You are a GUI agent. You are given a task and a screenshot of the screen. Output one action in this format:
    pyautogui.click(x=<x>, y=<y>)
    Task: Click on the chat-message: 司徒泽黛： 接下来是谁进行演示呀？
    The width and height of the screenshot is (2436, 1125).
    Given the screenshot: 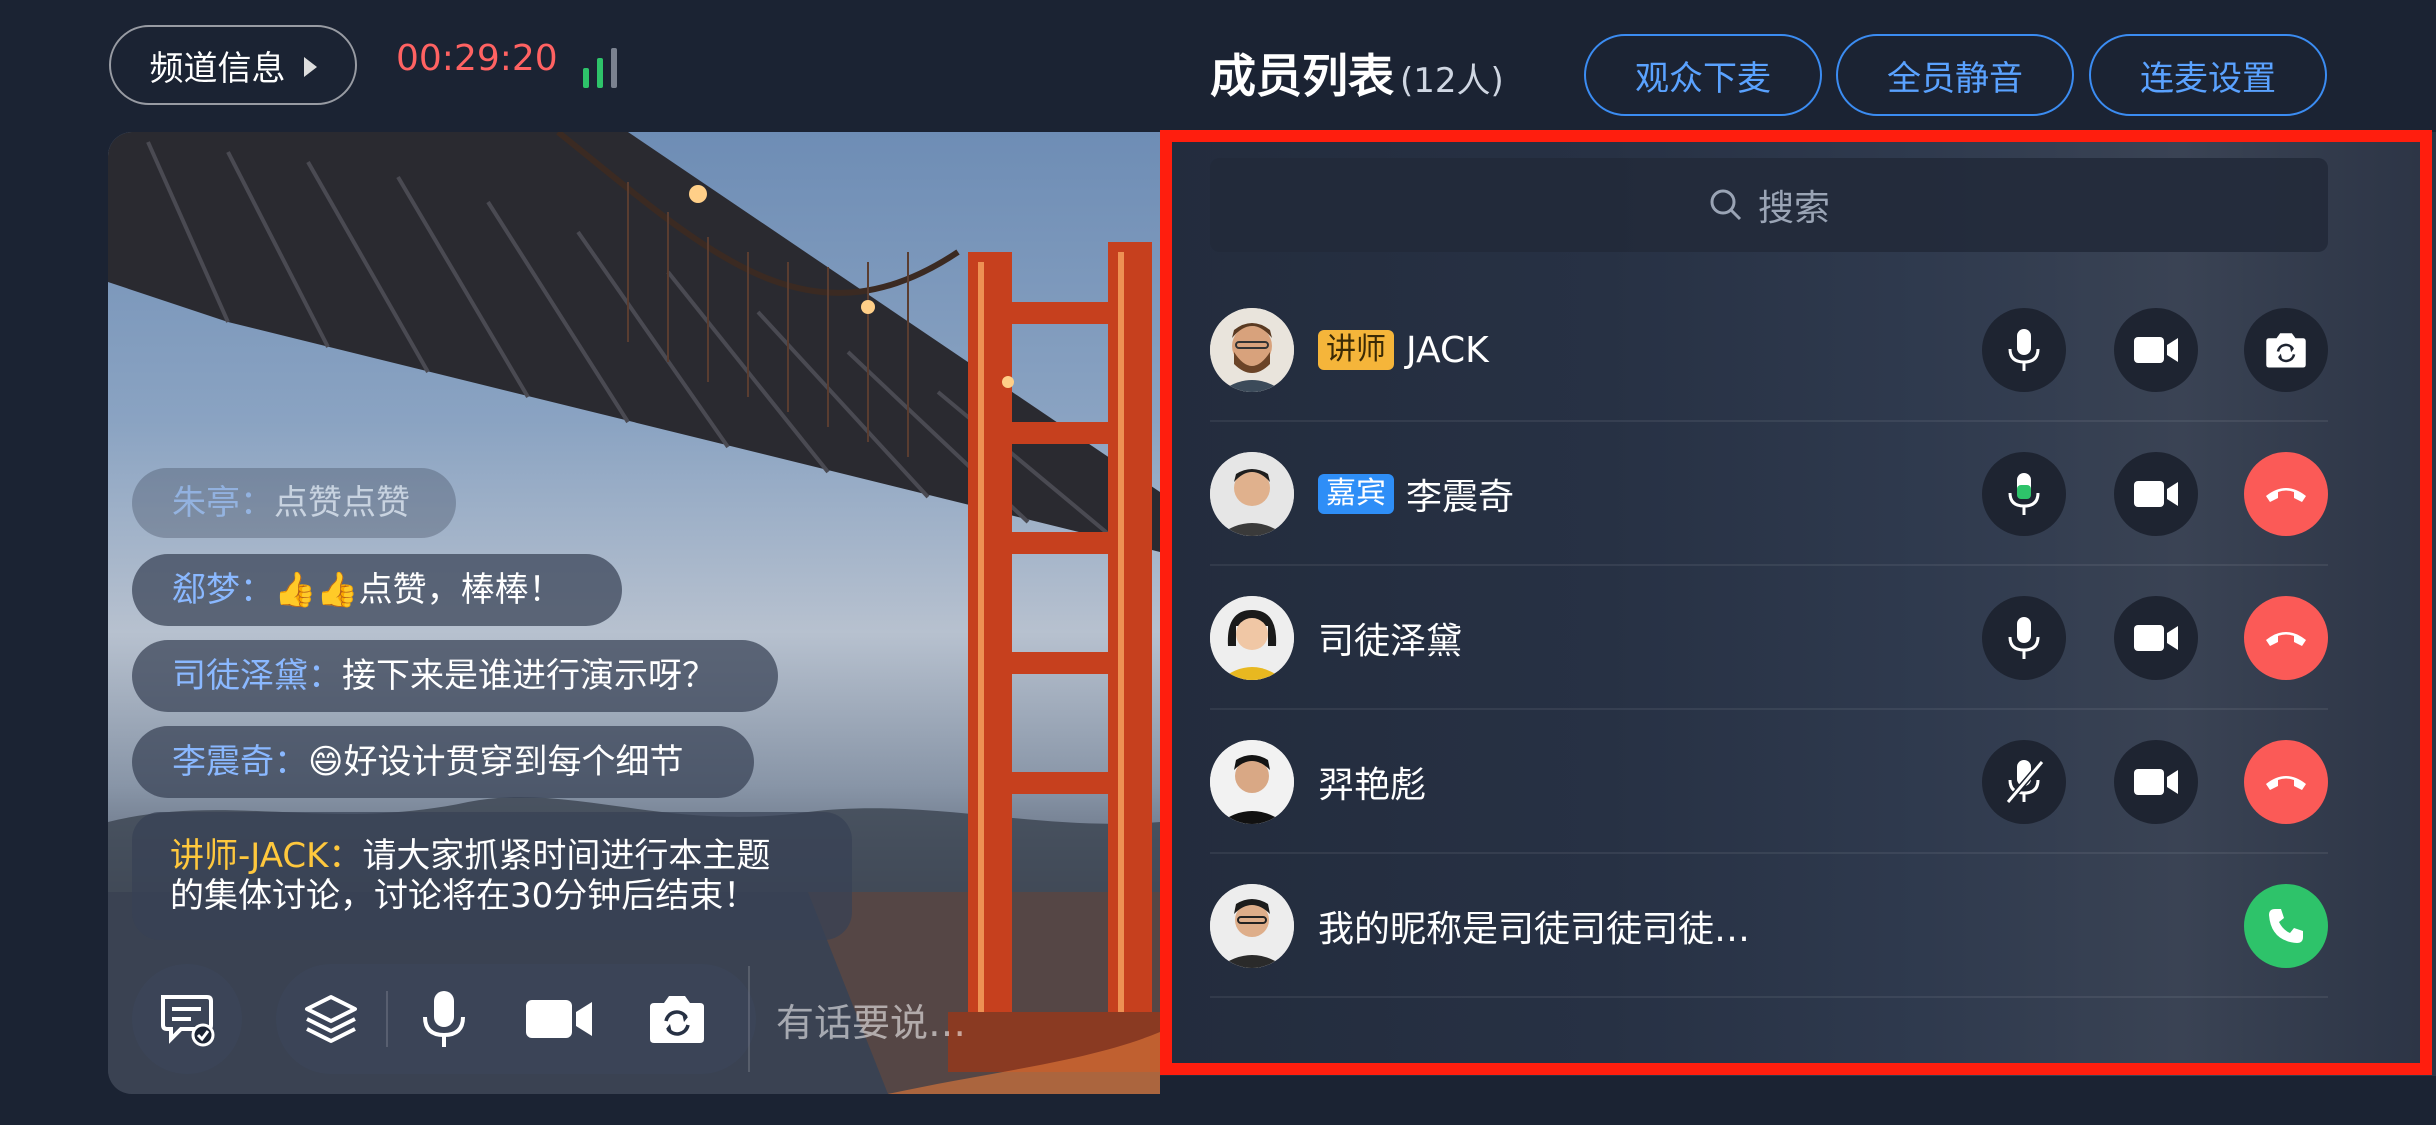 What is the action you would take?
    pyautogui.click(x=455, y=676)
    